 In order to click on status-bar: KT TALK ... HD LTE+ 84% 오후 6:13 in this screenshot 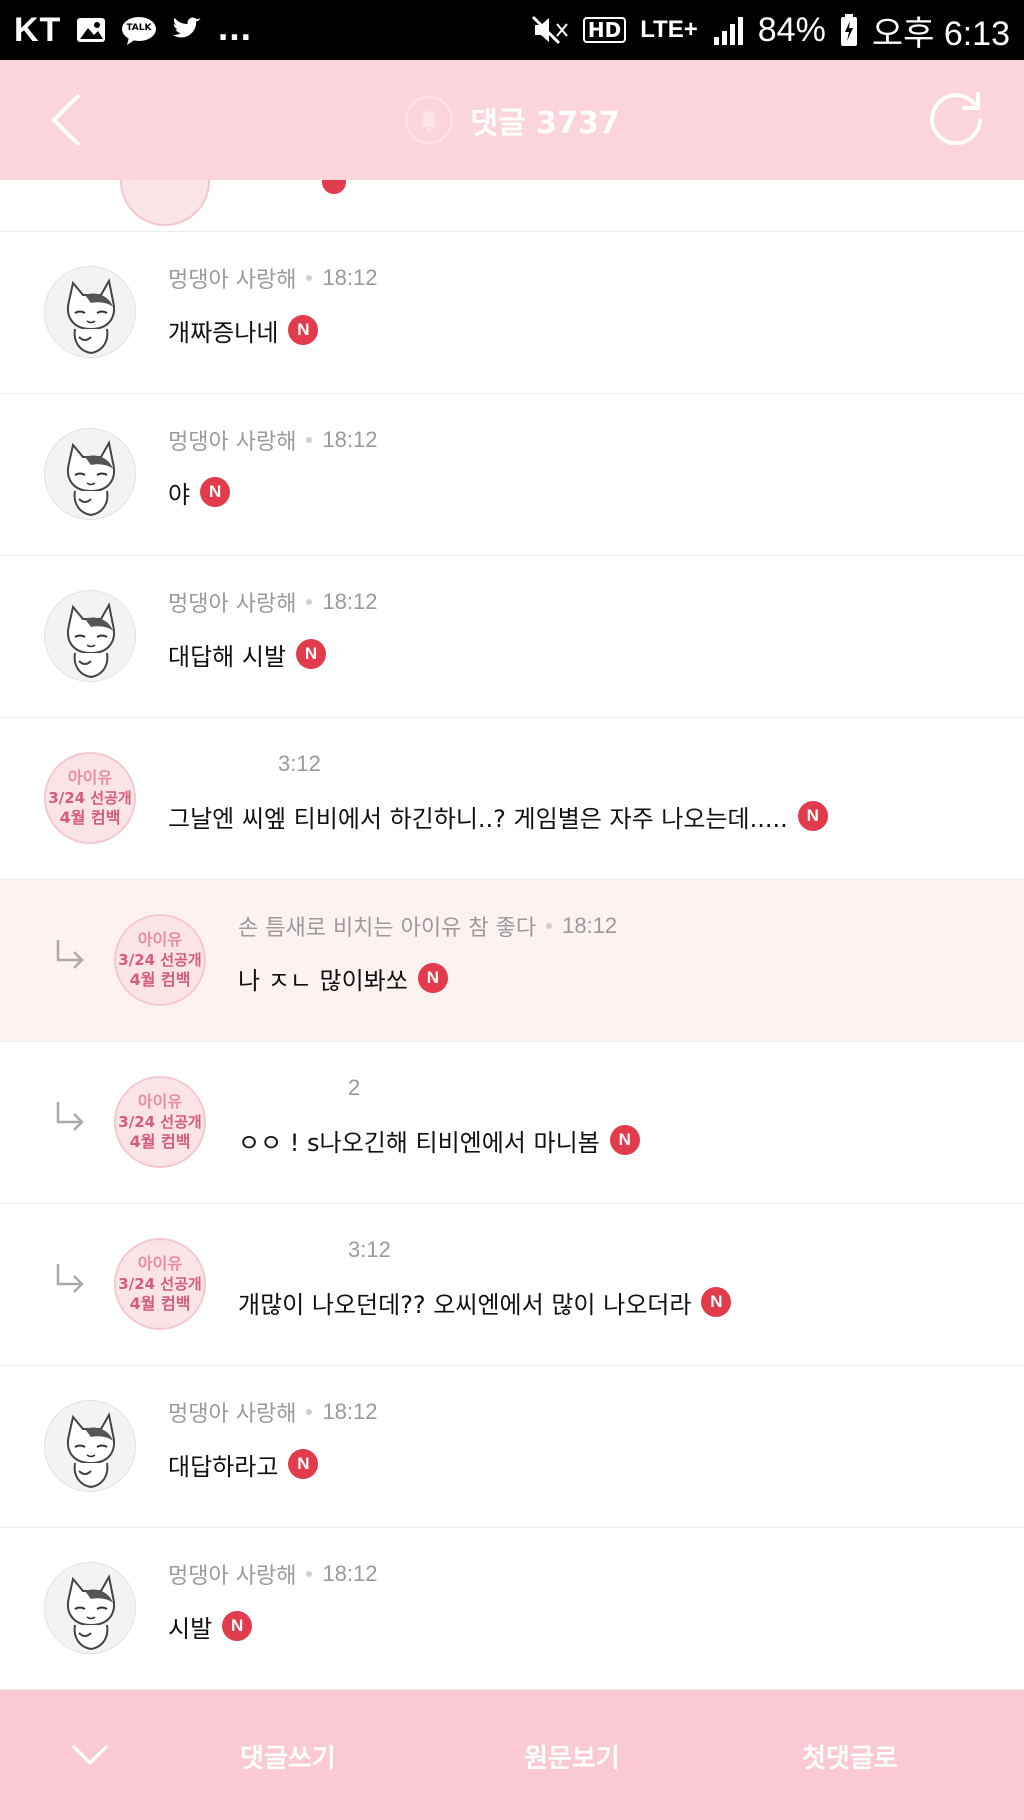, I will do `click(512, 30)`.